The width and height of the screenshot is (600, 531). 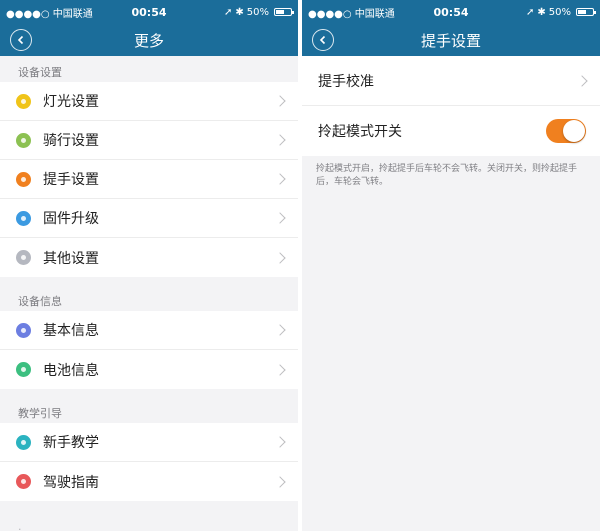 What do you see at coordinates (149, 481) in the screenshot?
I see `settings-item: 驾驶指南` at bounding box center [149, 481].